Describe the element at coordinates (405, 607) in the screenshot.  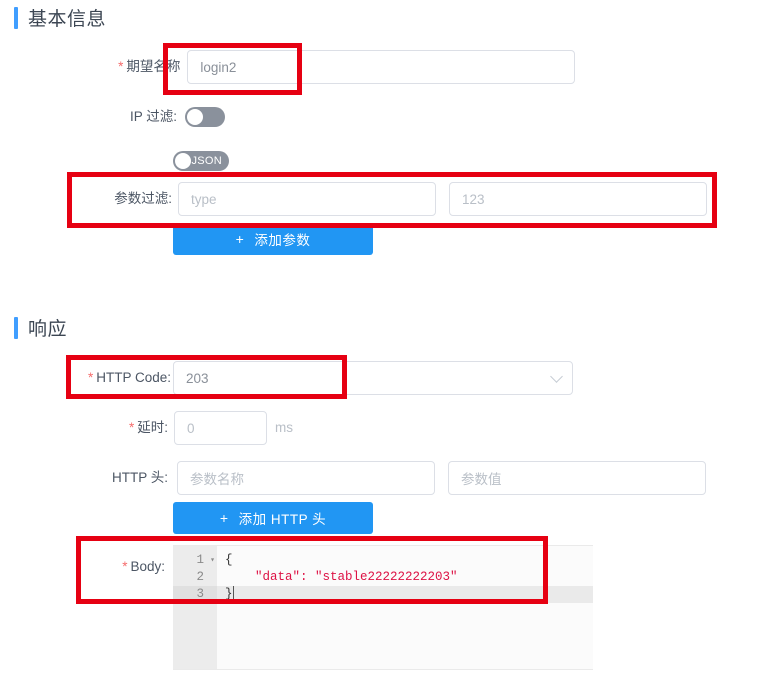
I see `editor-code-content: { "data": "stable22222222203" }` at that location.